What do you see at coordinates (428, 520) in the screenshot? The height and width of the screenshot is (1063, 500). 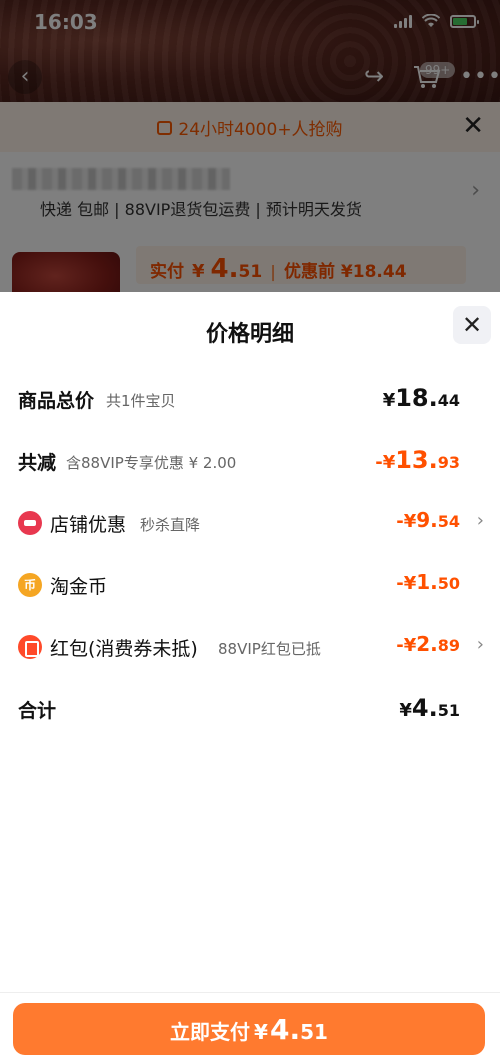 I see `shop-value: -¥9.54` at bounding box center [428, 520].